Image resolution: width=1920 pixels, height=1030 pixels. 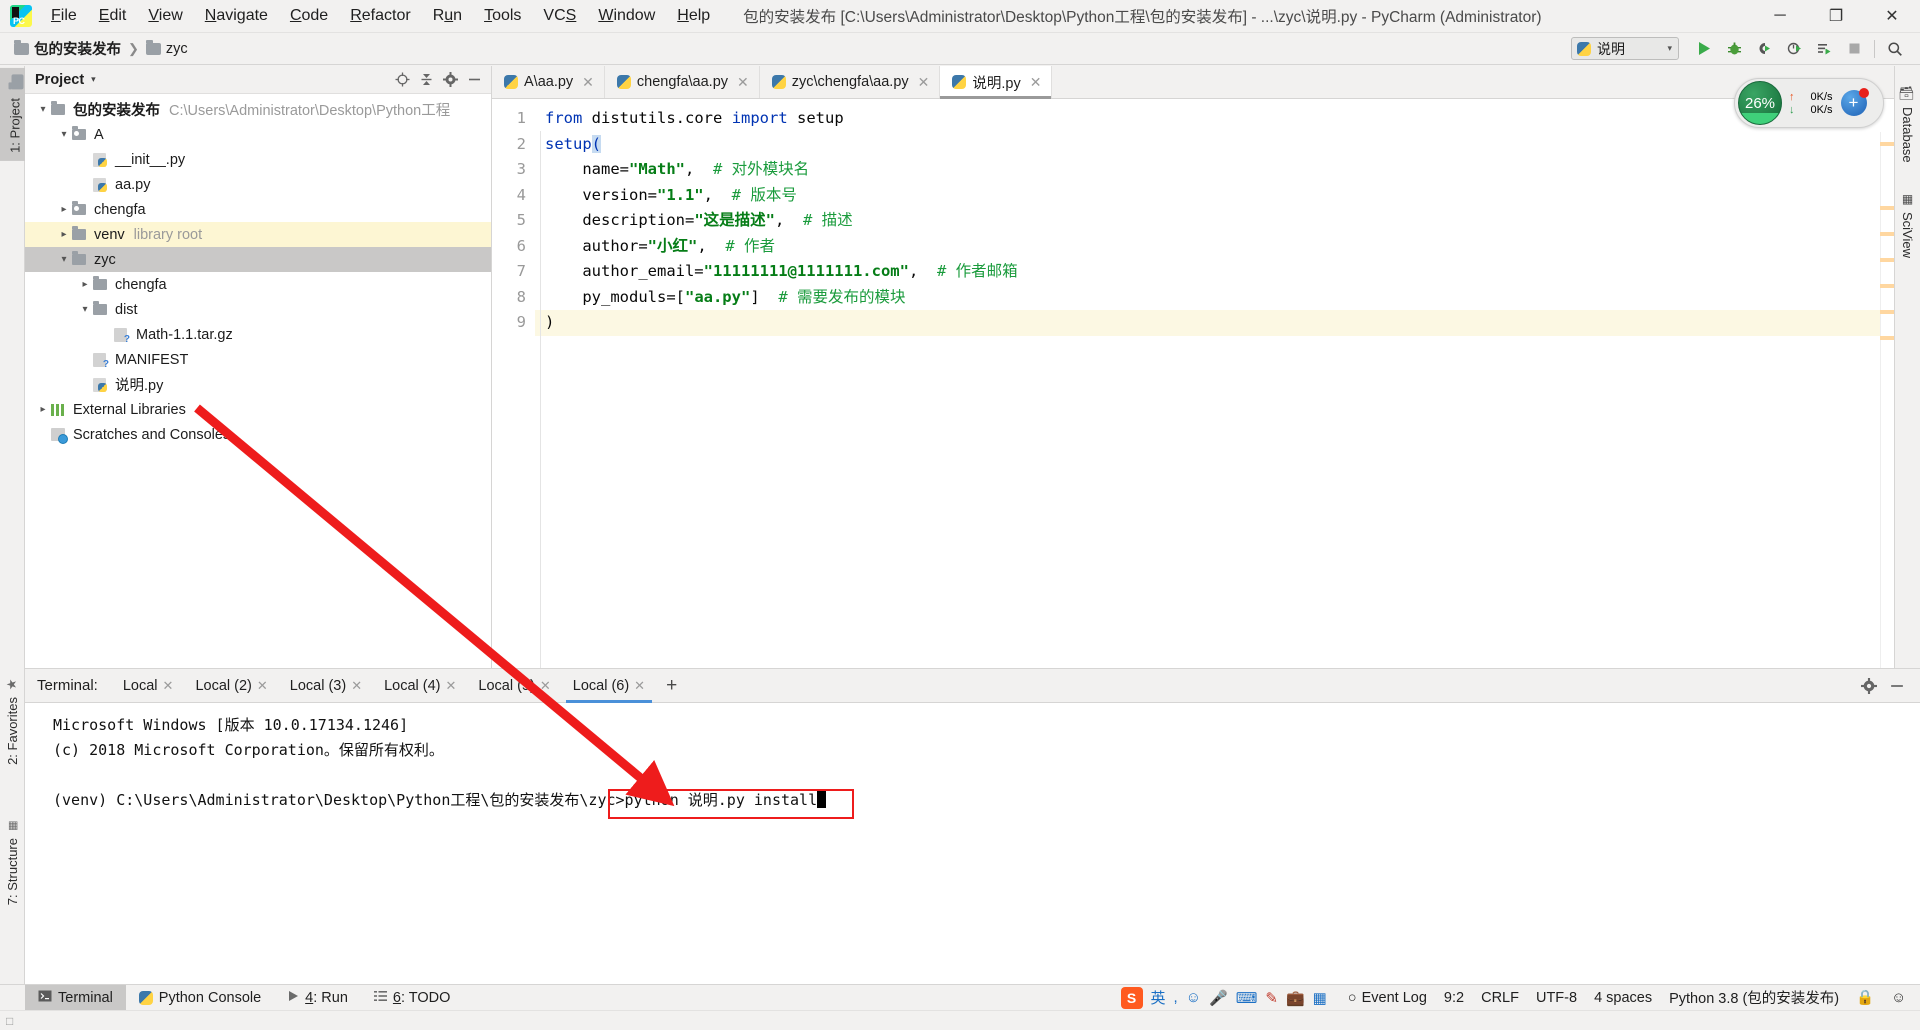 What do you see at coordinates (609, 686) in the screenshot?
I see `terminal-tab: Local (6) ✕` at bounding box center [609, 686].